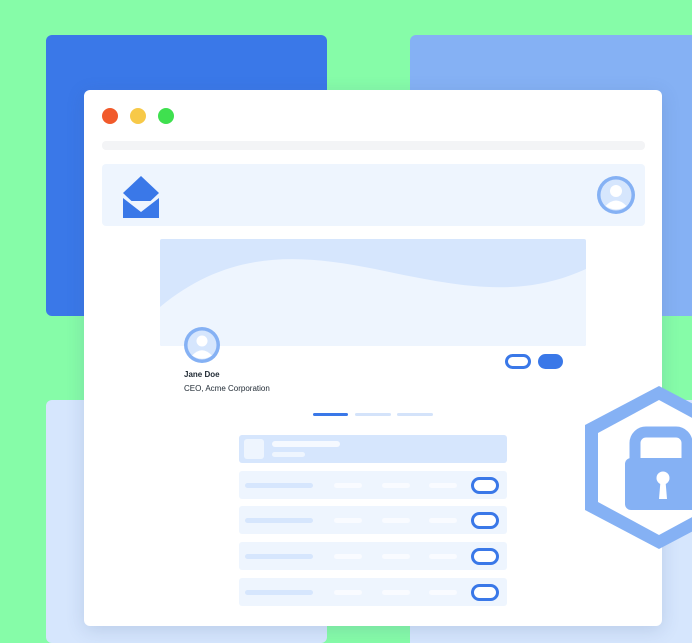 The height and width of the screenshot is (643, 692). Describe the element at coordinates (330, 414) in the screenshot. I see `tab-indicator-active` at that location.